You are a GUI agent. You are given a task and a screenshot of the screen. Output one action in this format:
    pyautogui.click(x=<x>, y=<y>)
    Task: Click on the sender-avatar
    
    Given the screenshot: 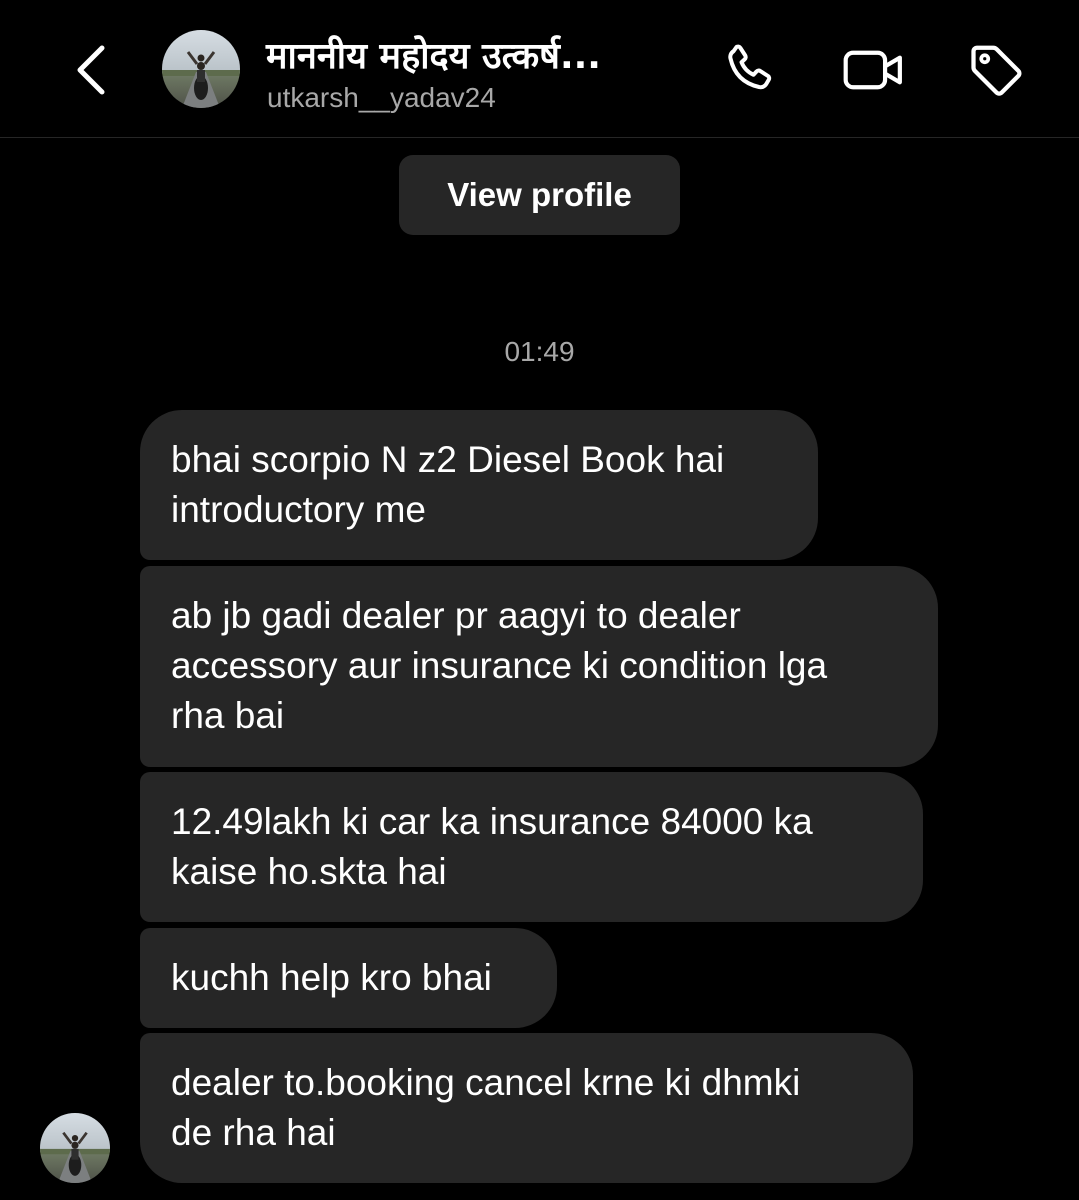 What is the action you would take?
    pyautogui.click(x=75, y=1148)
    